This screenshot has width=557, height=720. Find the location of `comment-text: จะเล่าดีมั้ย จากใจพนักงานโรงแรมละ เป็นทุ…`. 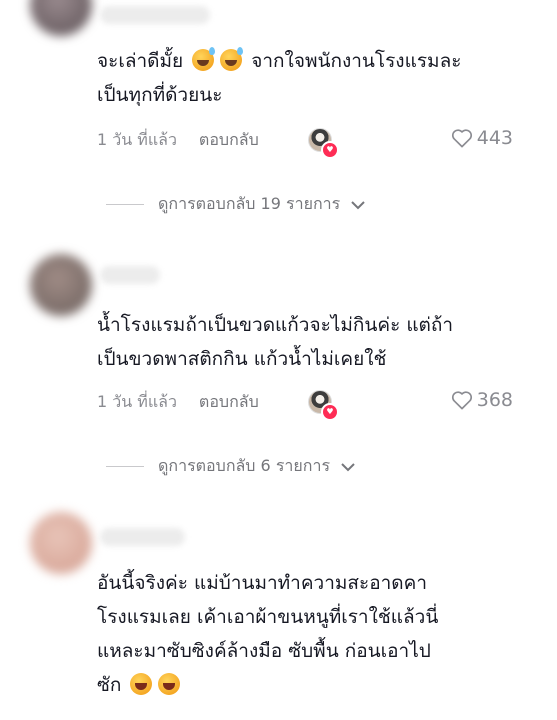

comment-text: จะเล่าดีมั้ย จากใจพนักงานโรงแรมละ เป็นทุ… is located at coordinates (312, 78).